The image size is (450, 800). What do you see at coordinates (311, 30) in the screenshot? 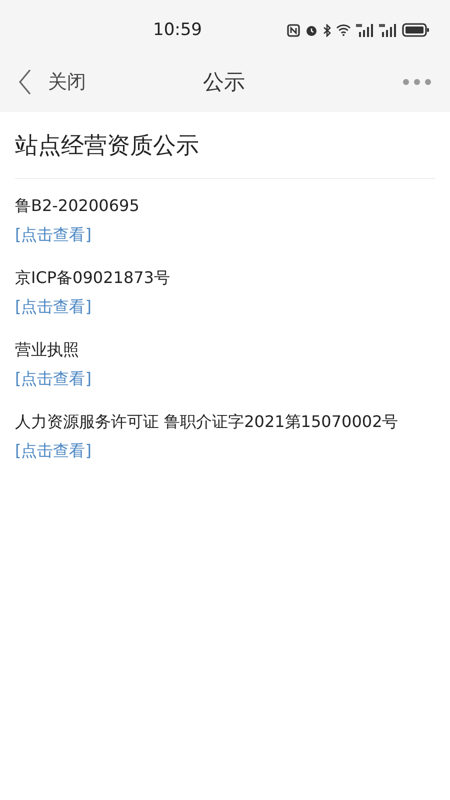
I see `alarm-icon` at bounding box center [311, 30].